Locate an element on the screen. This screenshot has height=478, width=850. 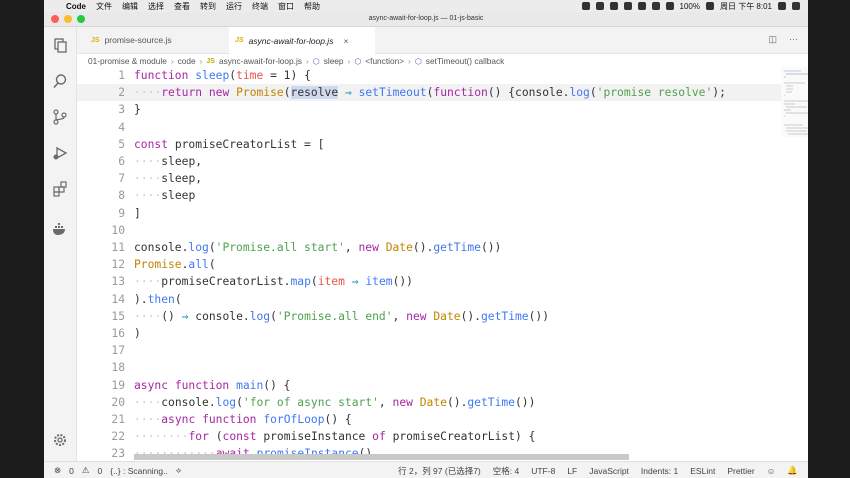
feedback-icon: ☺ is located at coordinates (771, 471).